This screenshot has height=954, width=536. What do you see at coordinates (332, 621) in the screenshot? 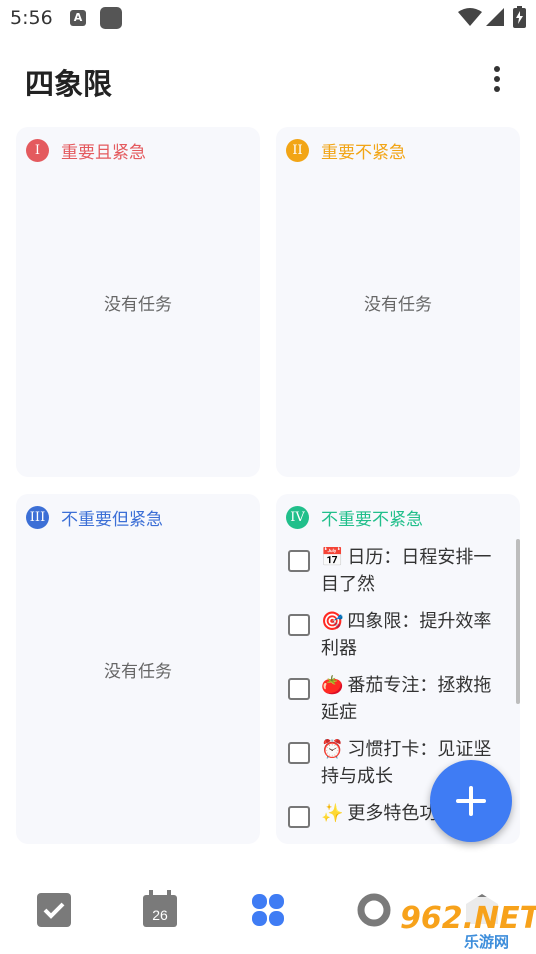
I see `target-emoji-icon: 🎯` at bounding box center [332, 621].